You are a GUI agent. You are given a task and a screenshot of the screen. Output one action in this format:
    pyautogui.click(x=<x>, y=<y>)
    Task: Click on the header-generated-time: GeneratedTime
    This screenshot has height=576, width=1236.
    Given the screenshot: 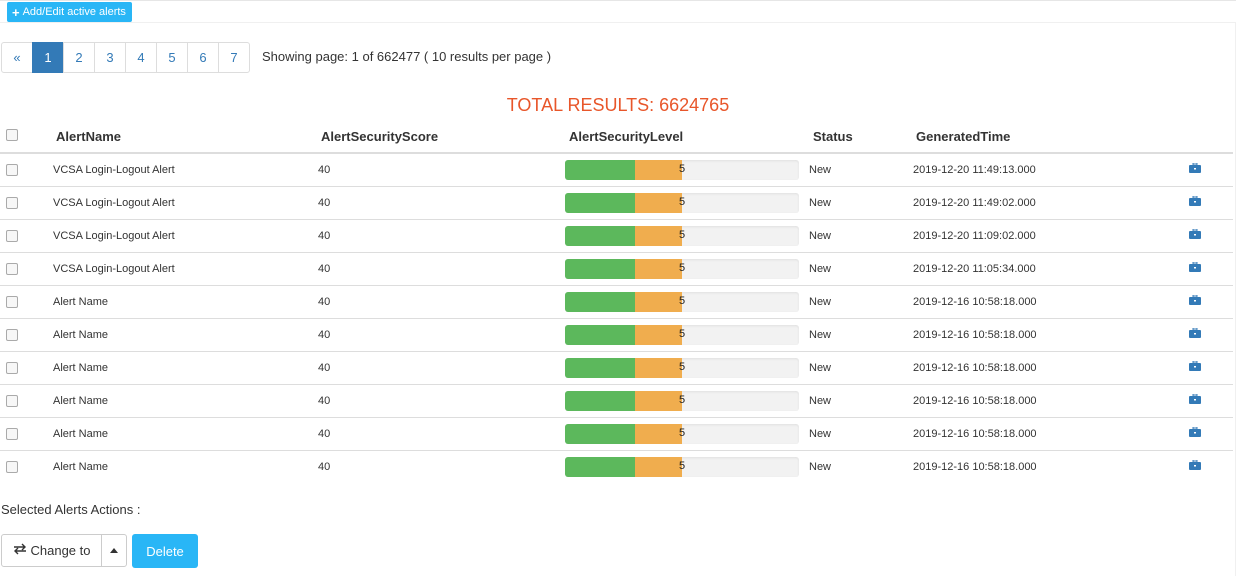 What is the action you would take?
    pyautogui.click(x=1048, y=137)
    